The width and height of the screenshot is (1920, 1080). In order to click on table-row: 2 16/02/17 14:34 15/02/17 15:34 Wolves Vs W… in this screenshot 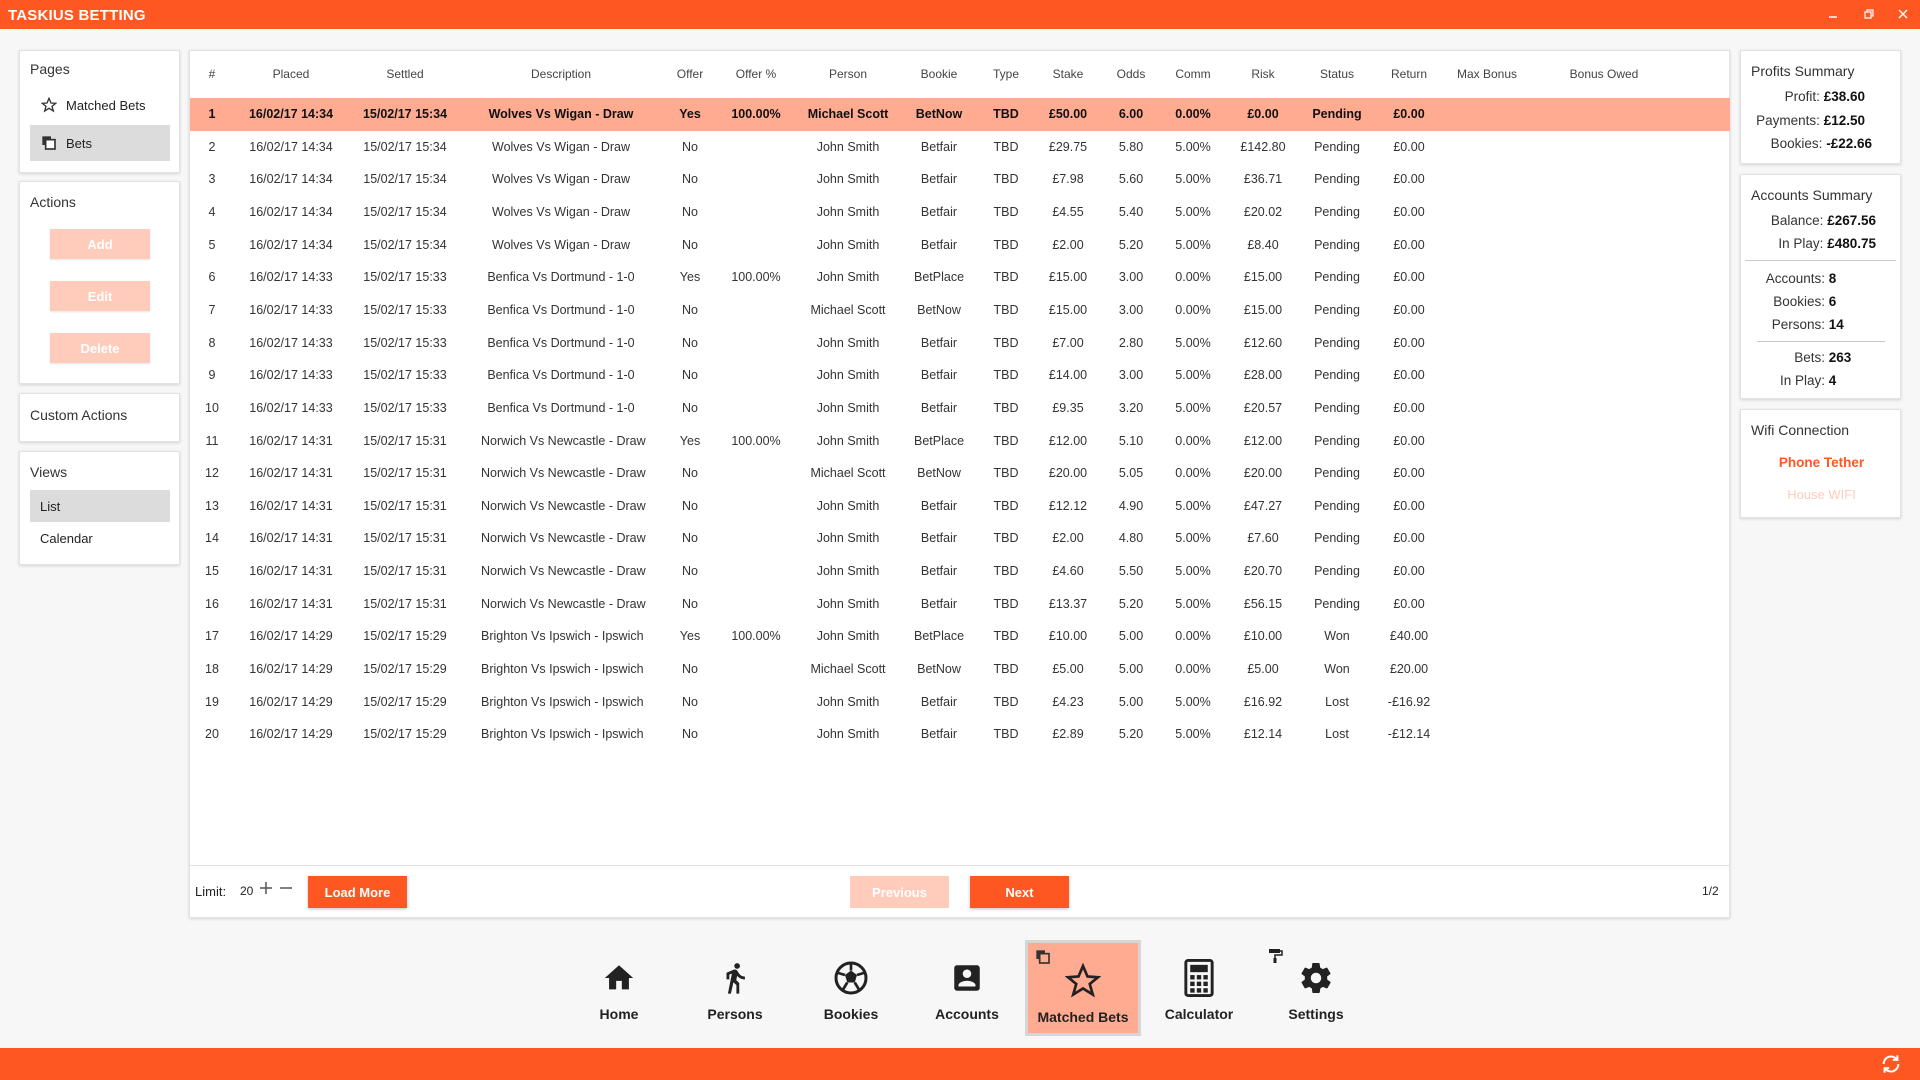, I will do `click(960, 147)`.